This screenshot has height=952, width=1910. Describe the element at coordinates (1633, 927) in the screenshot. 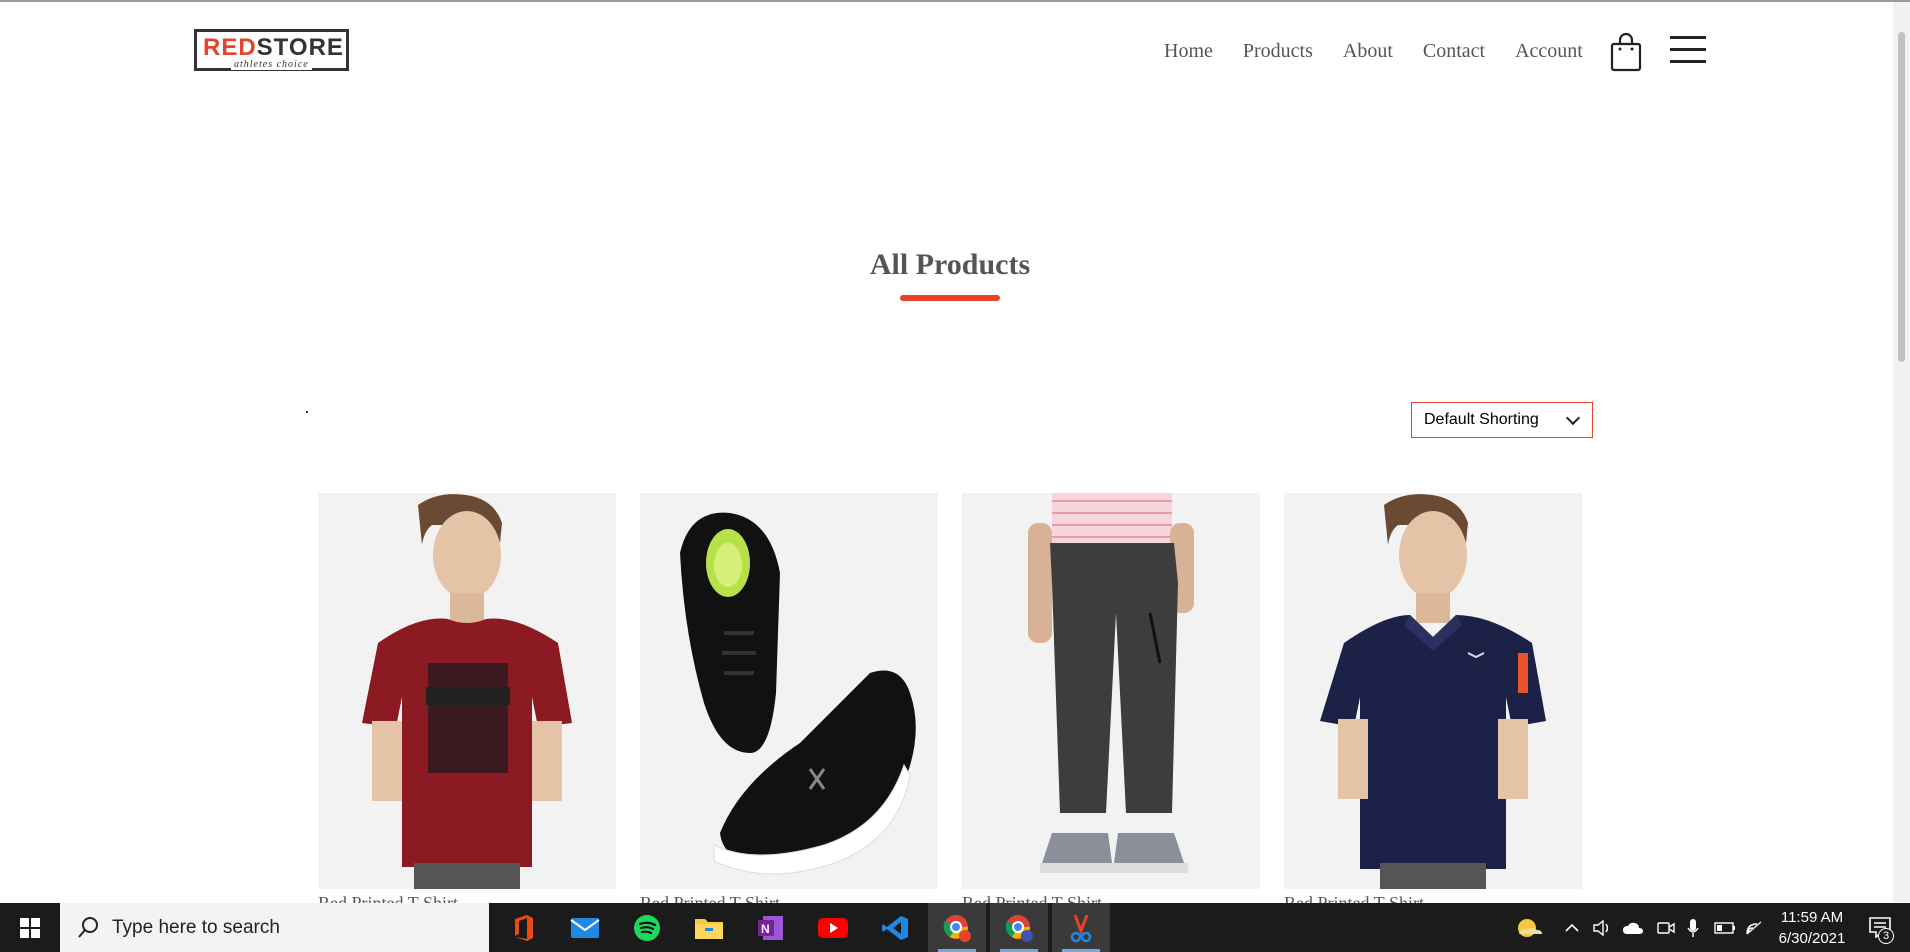

I see `onedrive-cloud-icon` at that location.